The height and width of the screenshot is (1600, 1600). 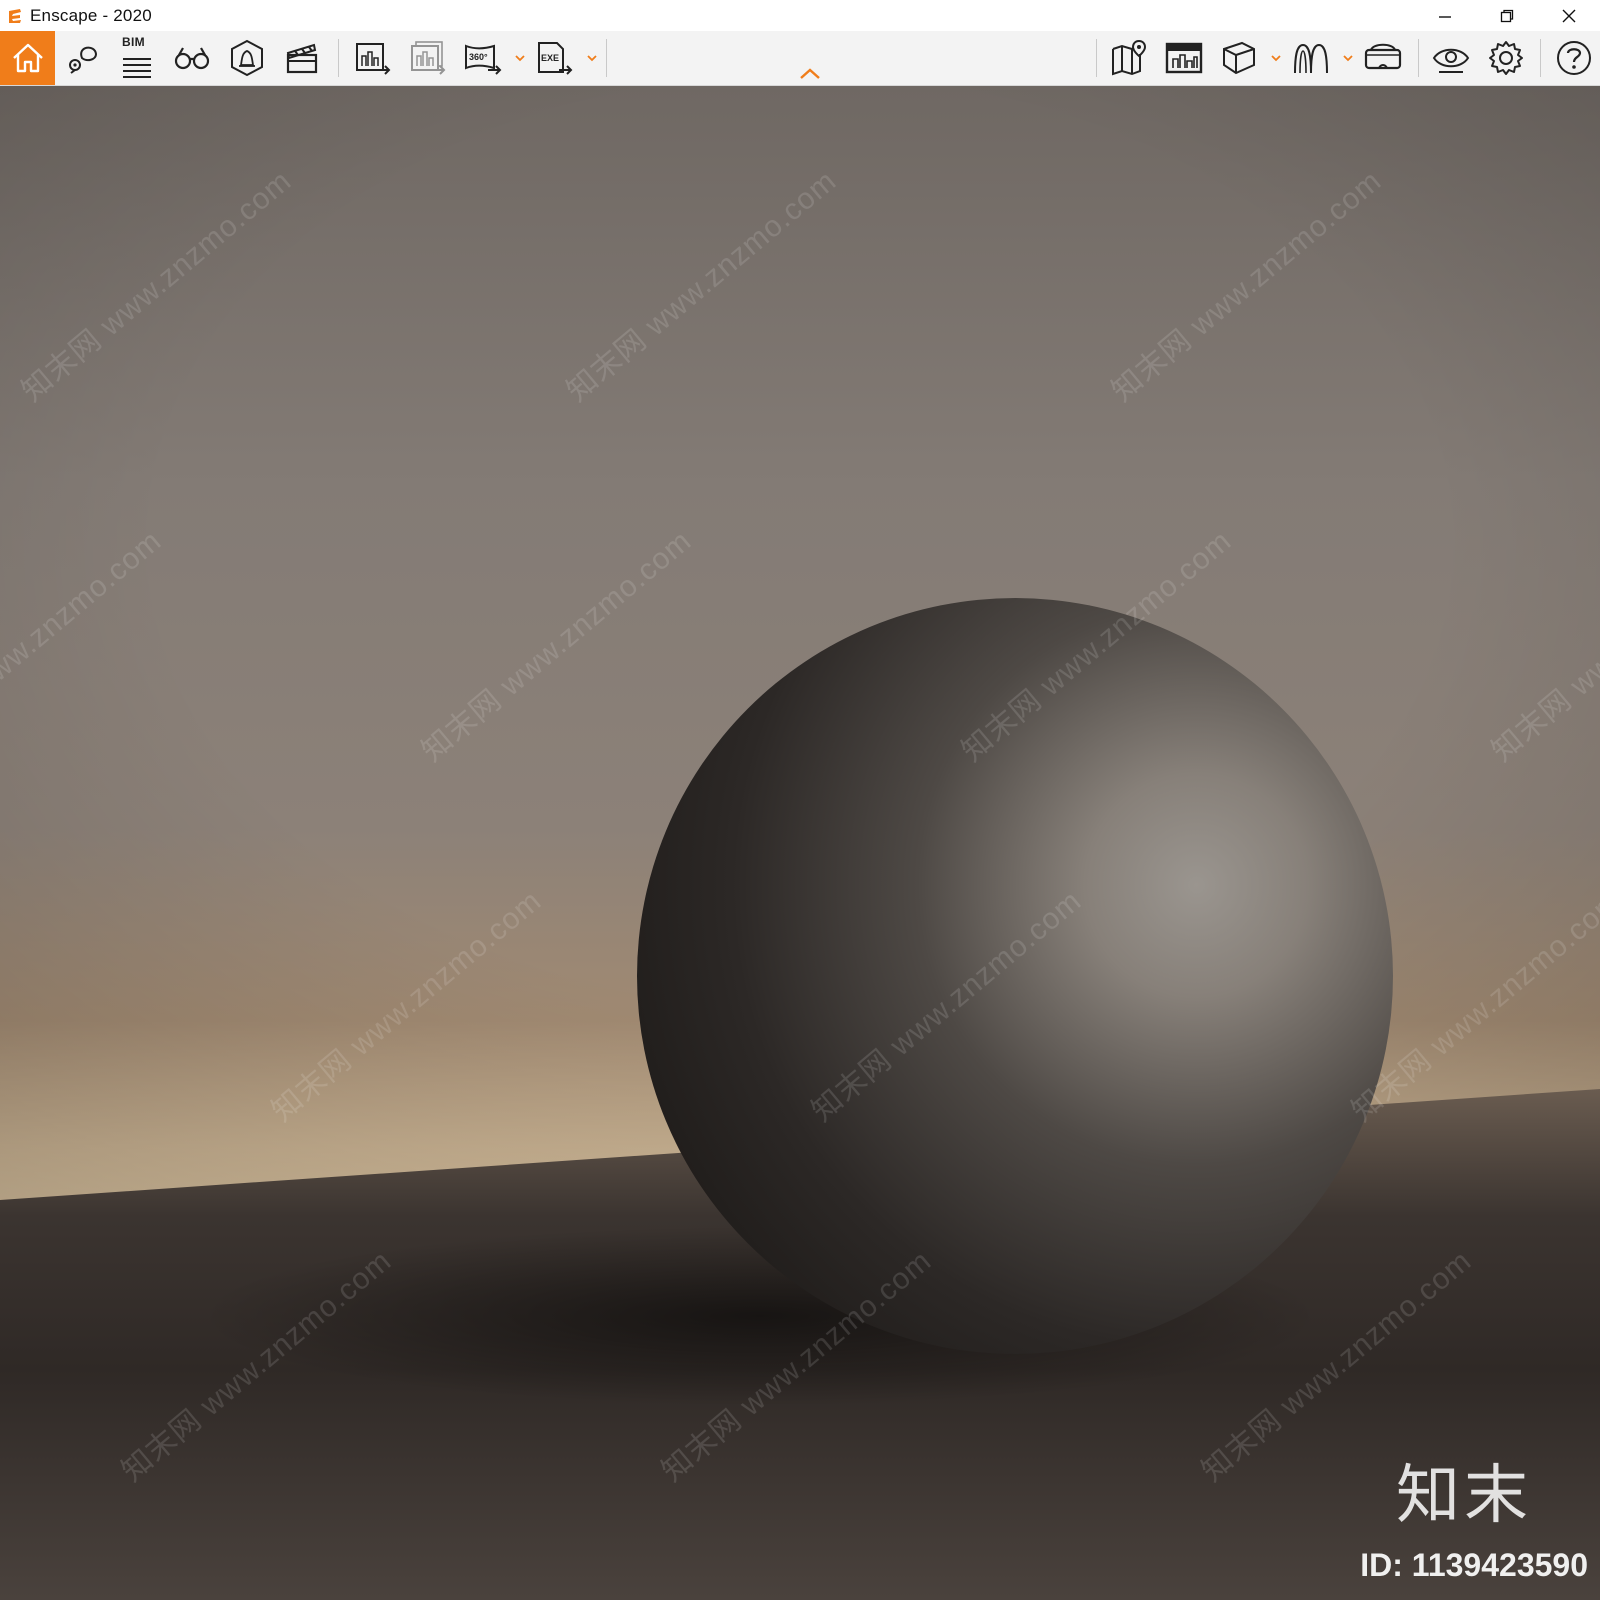 What do you see at coordinates (91, 15) in the screenshot?
I see `window-title: Enscape - 2020` at bounding box center [91, 15].